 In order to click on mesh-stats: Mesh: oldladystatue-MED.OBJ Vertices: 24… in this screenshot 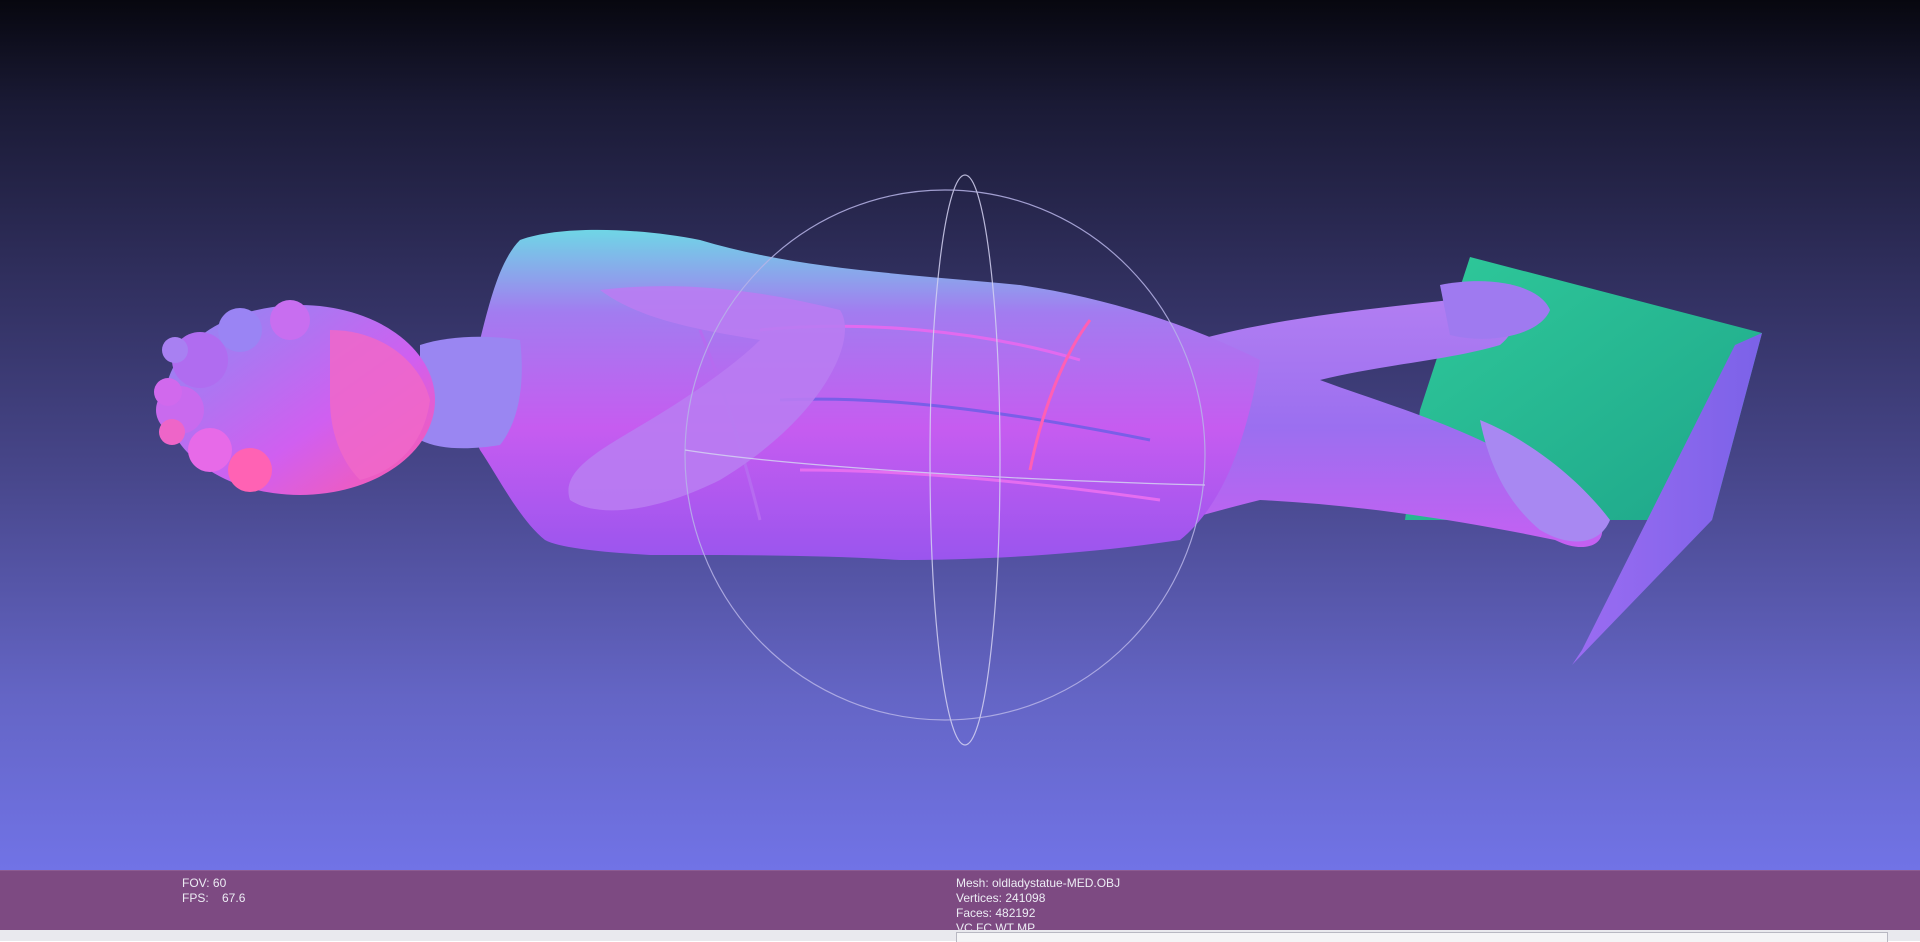, I will do `click(1106, 903)`.